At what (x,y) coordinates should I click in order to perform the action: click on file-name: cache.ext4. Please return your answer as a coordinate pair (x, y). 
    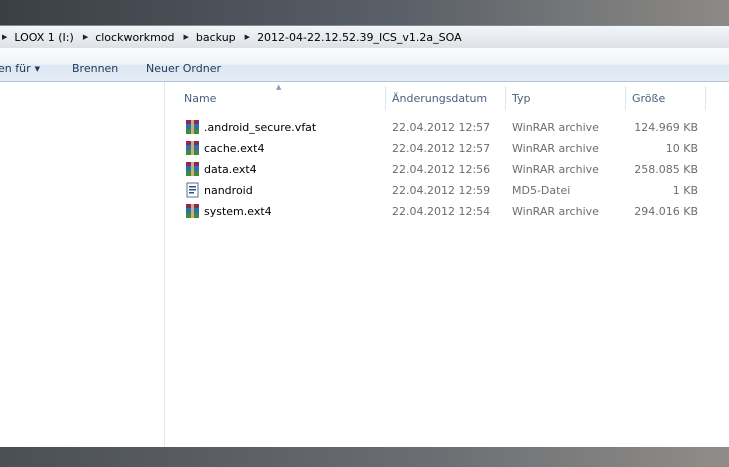
    Looking at the image, I should click on (234, 148).